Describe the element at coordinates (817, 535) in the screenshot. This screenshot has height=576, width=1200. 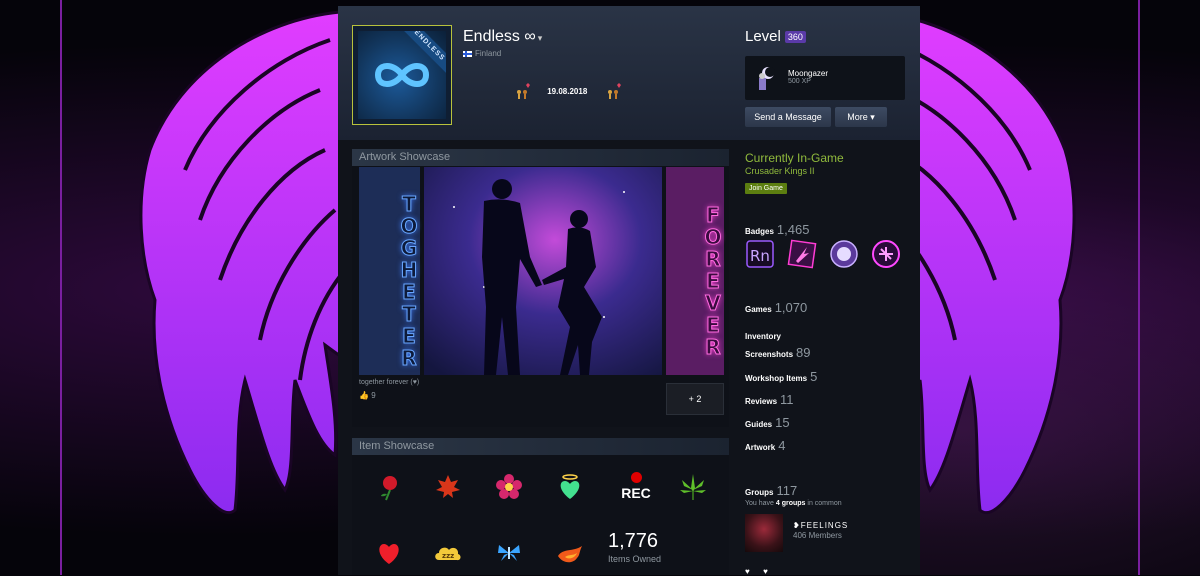
I see `group-members: 406 Members` at that location.